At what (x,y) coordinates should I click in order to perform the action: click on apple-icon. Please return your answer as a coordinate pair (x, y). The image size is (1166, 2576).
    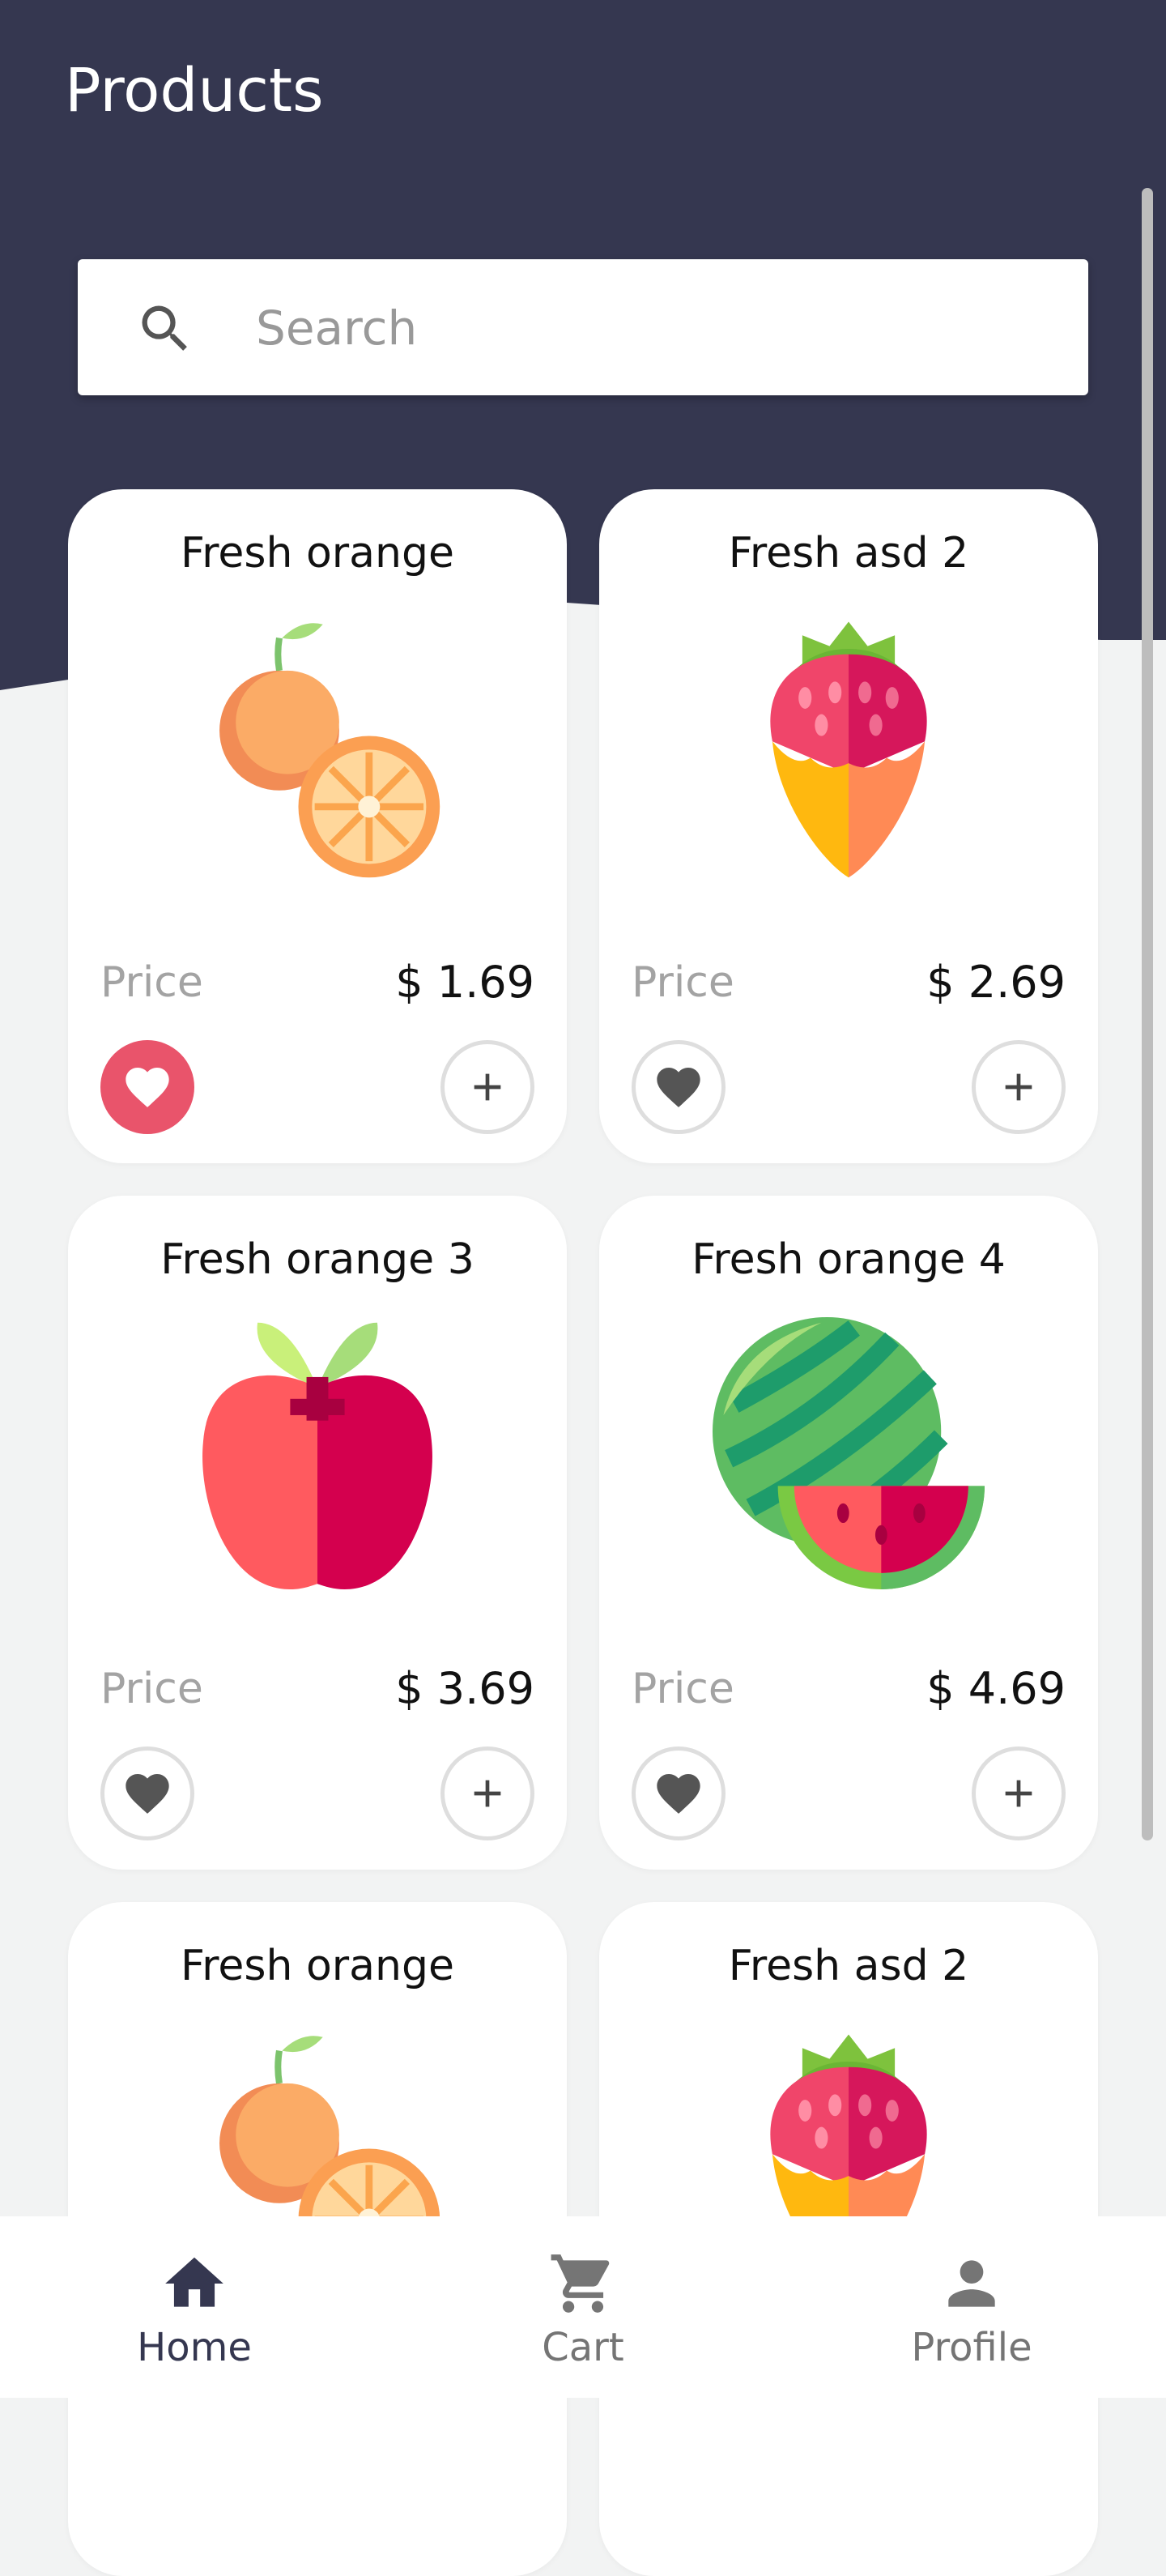
    Looking at the image, I should click on (317, 1455).